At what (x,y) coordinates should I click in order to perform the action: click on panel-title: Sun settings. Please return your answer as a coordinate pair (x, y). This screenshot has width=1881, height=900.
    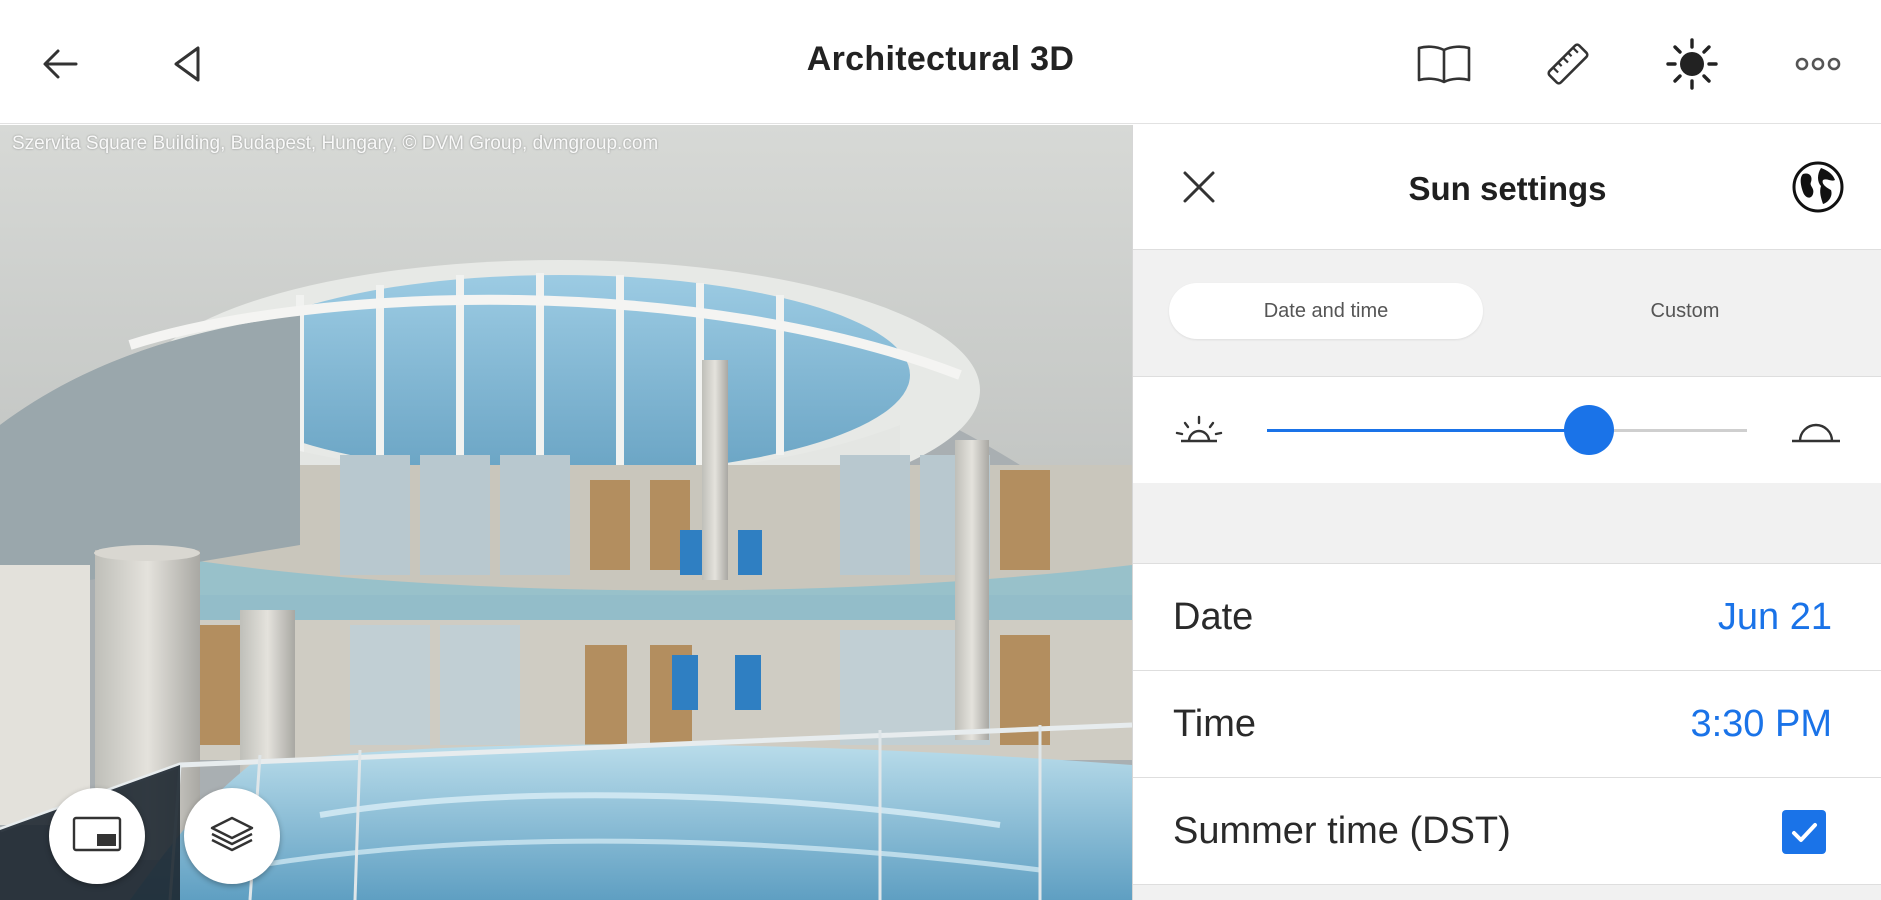
    Looking at the image, I should click on (1507, 188).